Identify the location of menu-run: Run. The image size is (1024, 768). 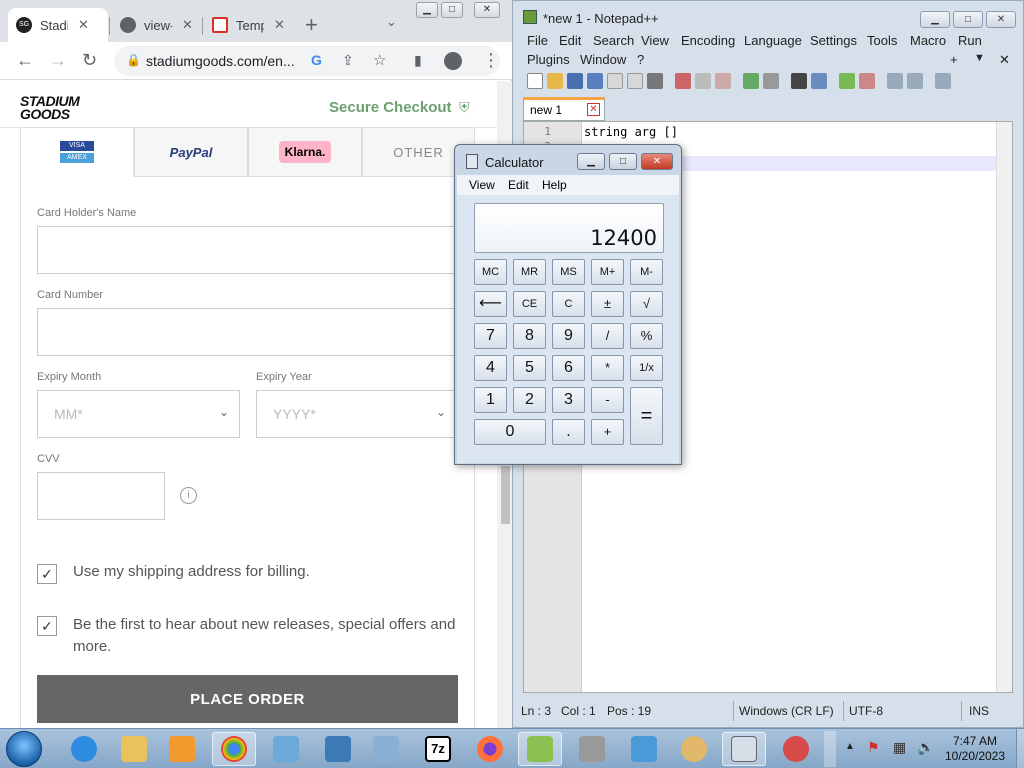
(970, 40).